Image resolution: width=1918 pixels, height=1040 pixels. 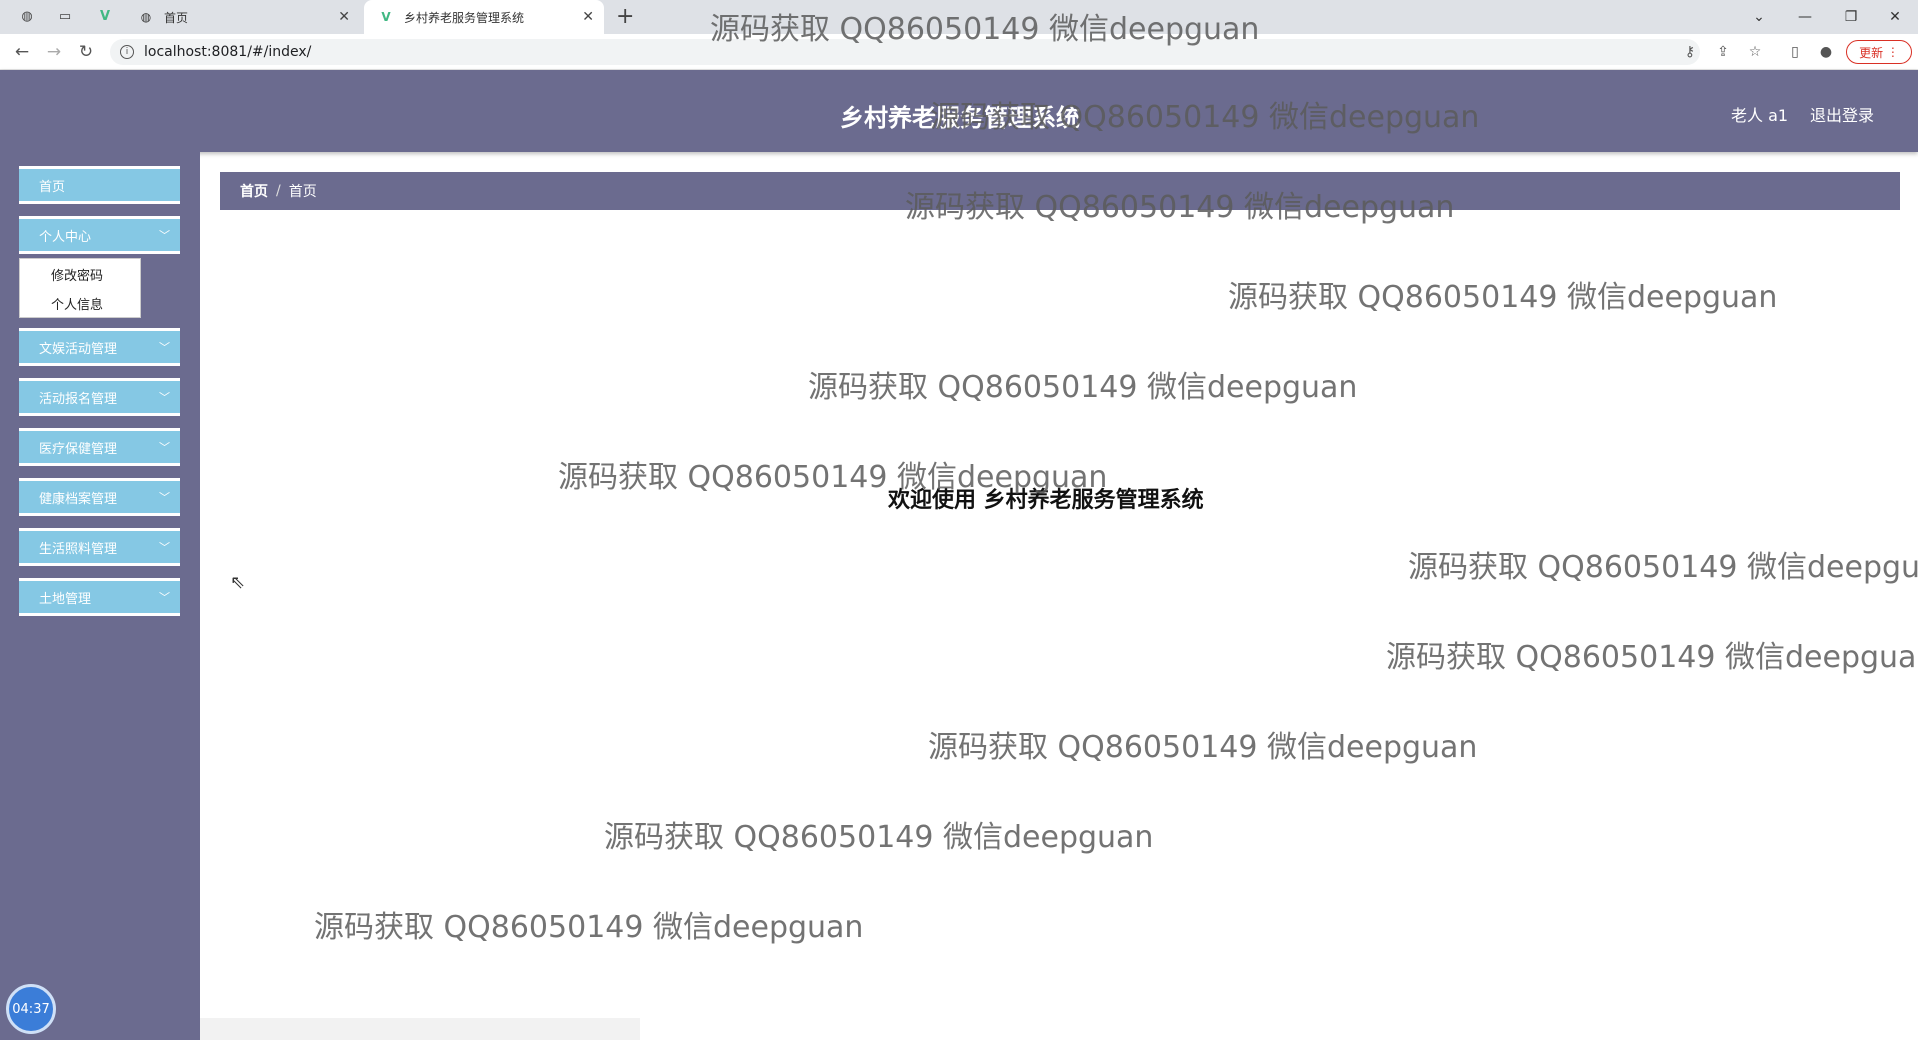 I want to click on breadcrumb-home: 首页, so click(x=254, y=191).